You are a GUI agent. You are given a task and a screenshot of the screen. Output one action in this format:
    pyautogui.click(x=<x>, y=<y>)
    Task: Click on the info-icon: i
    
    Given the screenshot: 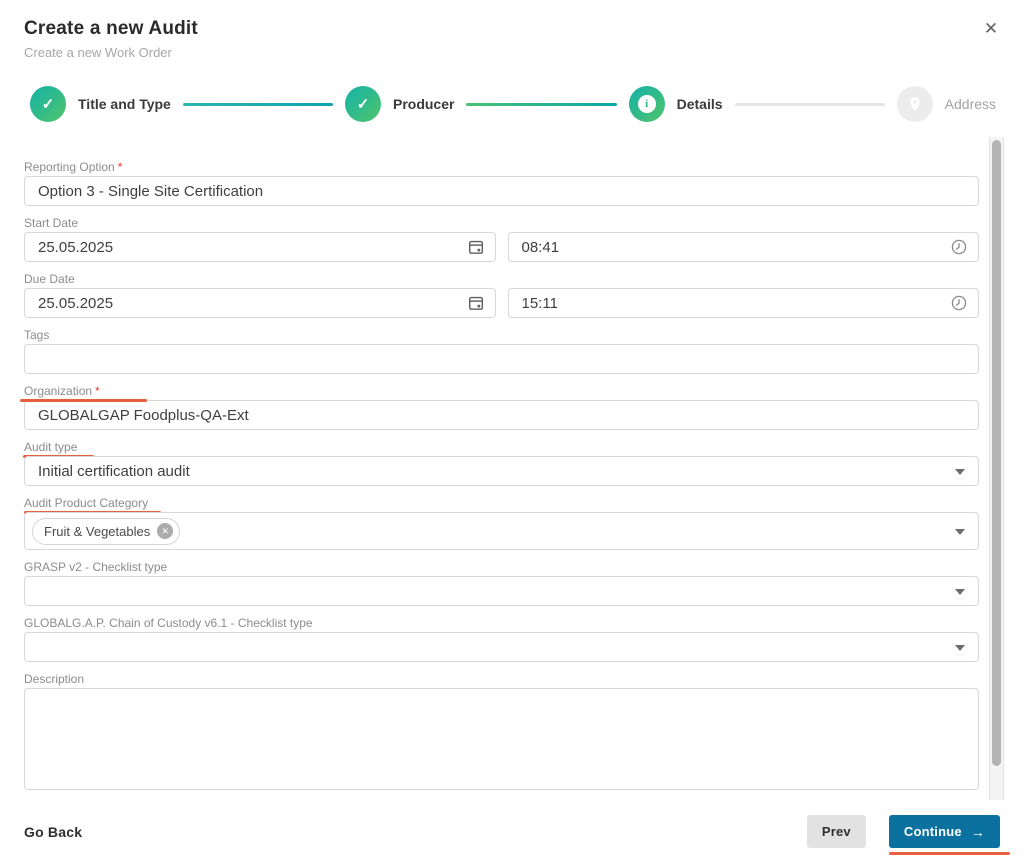 What is the action you would take?
    pyautogui.click(x=646, y=104)
    